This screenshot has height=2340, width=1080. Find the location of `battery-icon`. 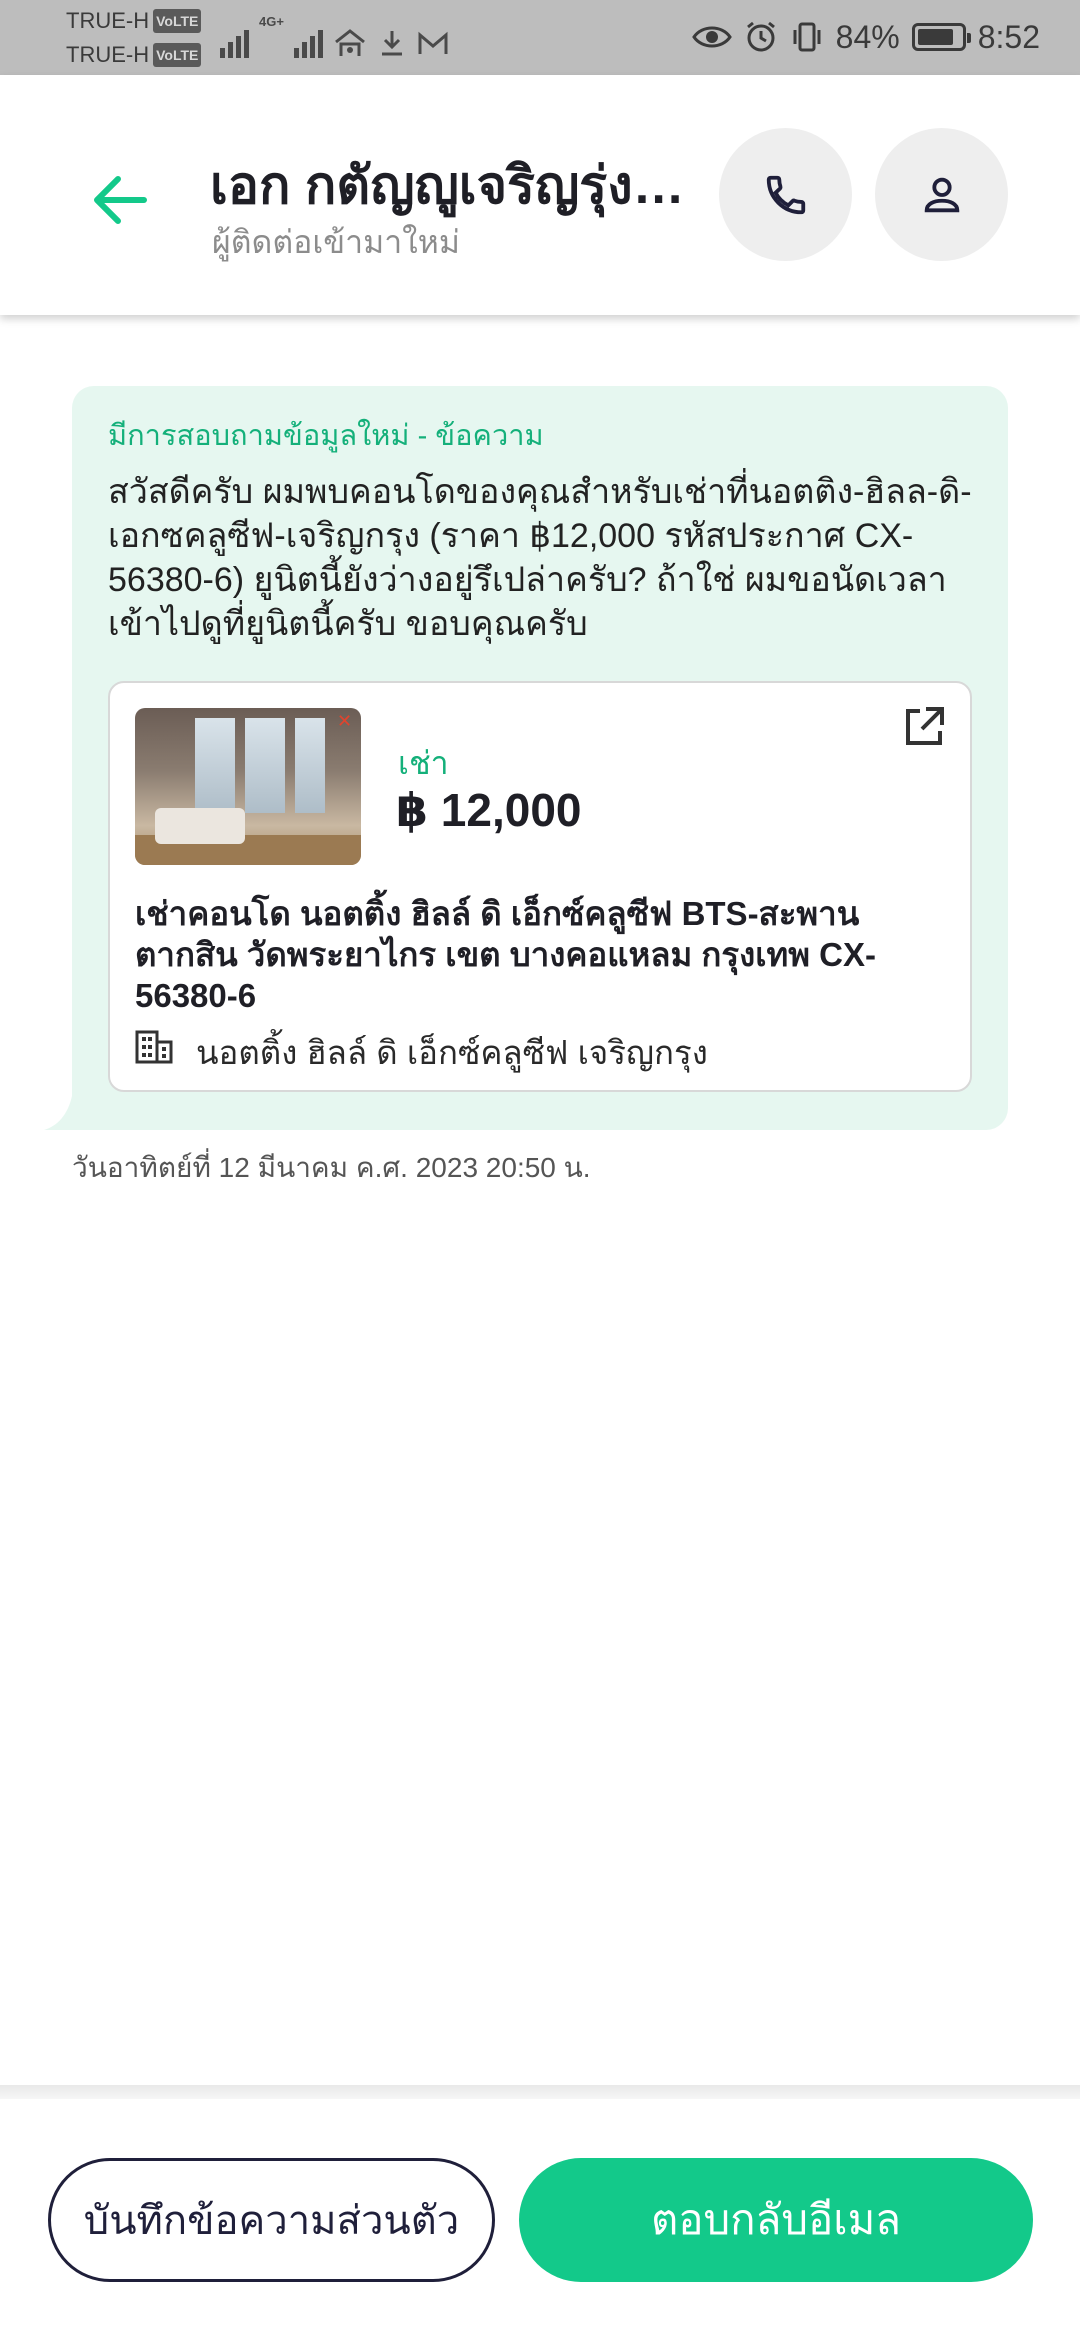

battery-icon is located at coordinates (941, 37).